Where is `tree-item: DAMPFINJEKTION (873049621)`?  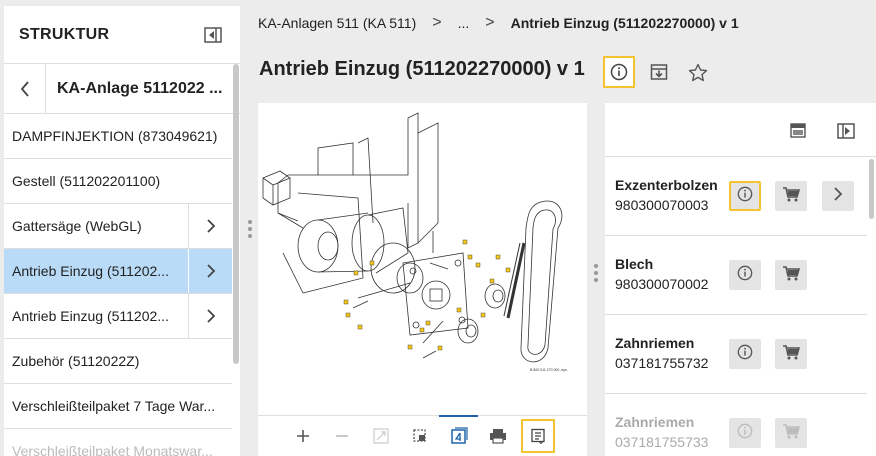 tree-item: DAMPFINJEKTION (873049621) is located at coordinates (118, 136).